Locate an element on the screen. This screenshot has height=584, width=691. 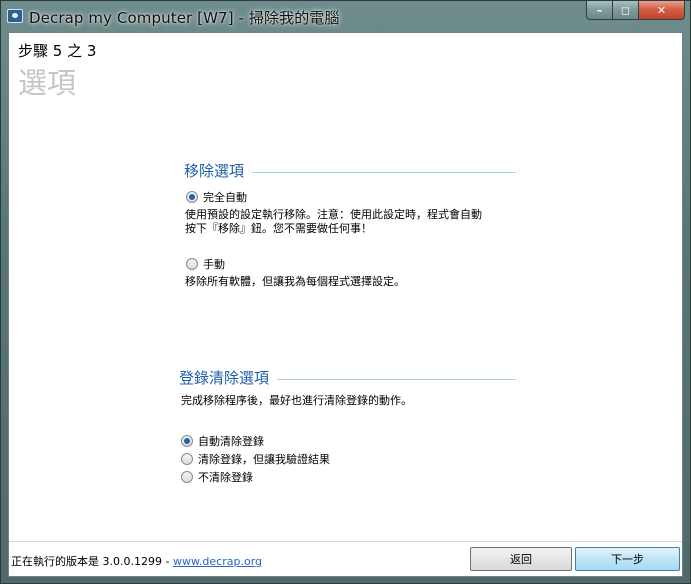
back-button: 返回 is located at coordinates (521, 559).